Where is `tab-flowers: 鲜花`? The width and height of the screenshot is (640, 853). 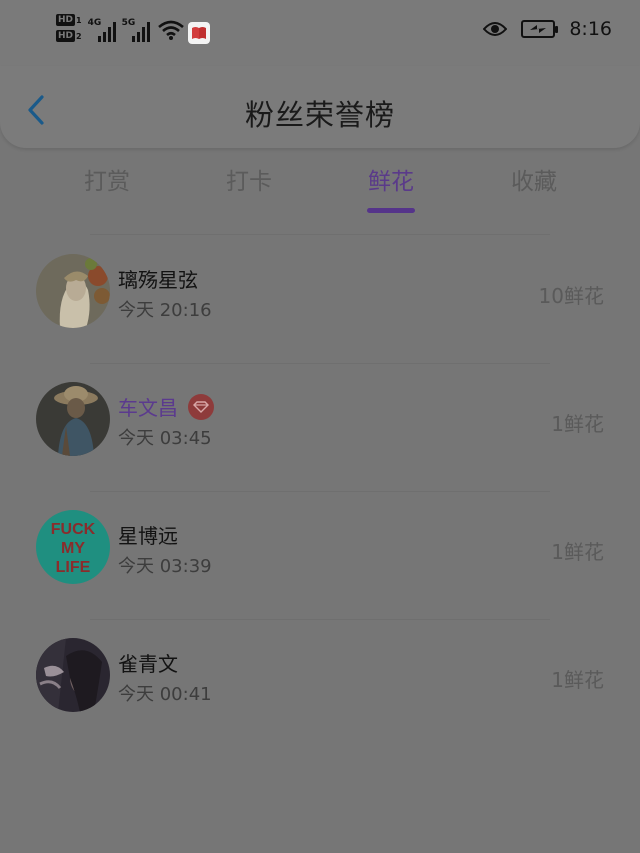
tab-flowers: 鲜花 is located at coordinates (391, 179).